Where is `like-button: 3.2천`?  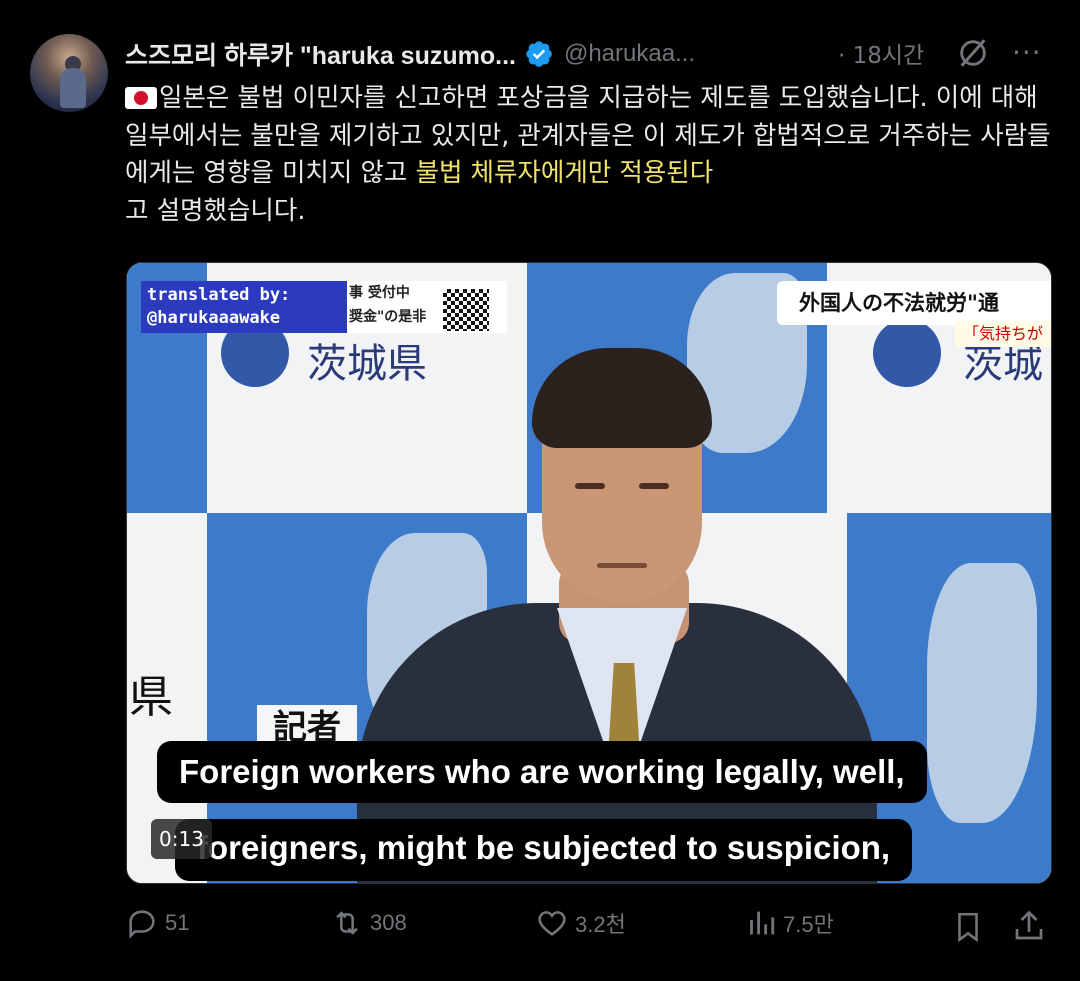 like-button: 3.2천 is located at coordinates (580, 923).